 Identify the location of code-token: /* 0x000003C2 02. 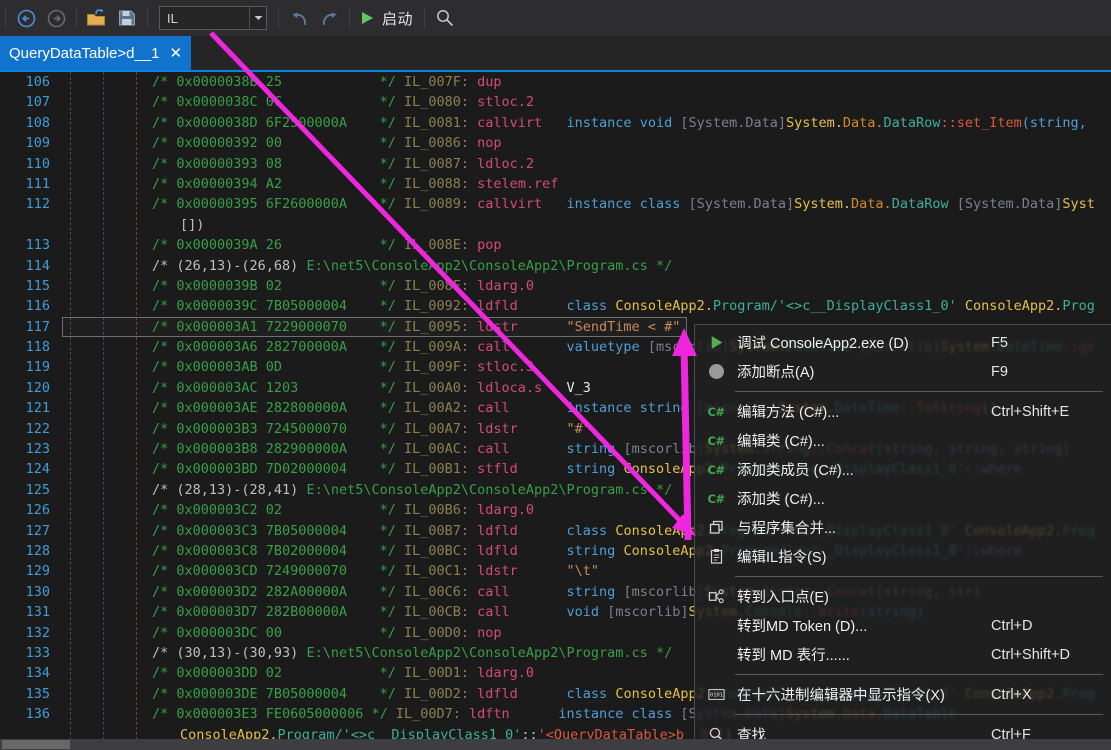
(266, 510).